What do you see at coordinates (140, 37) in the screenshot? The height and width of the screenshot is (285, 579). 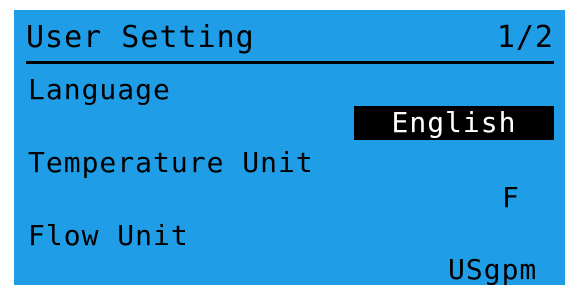 I see `page-title: User Setting` at bounding box center [140, 37].